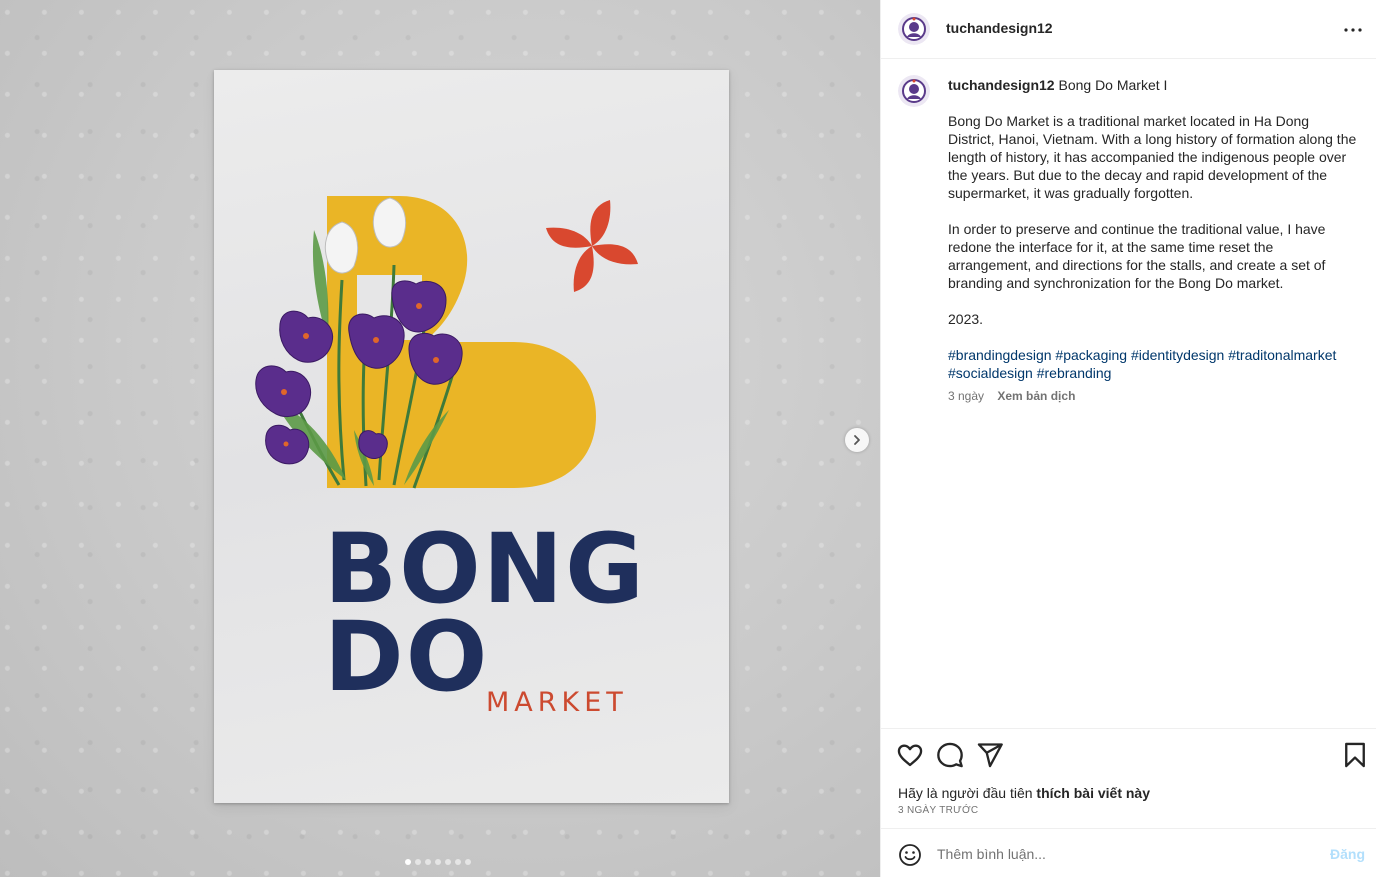  I want to click on hashtag-link: #socialdesign, so click(990, 373).